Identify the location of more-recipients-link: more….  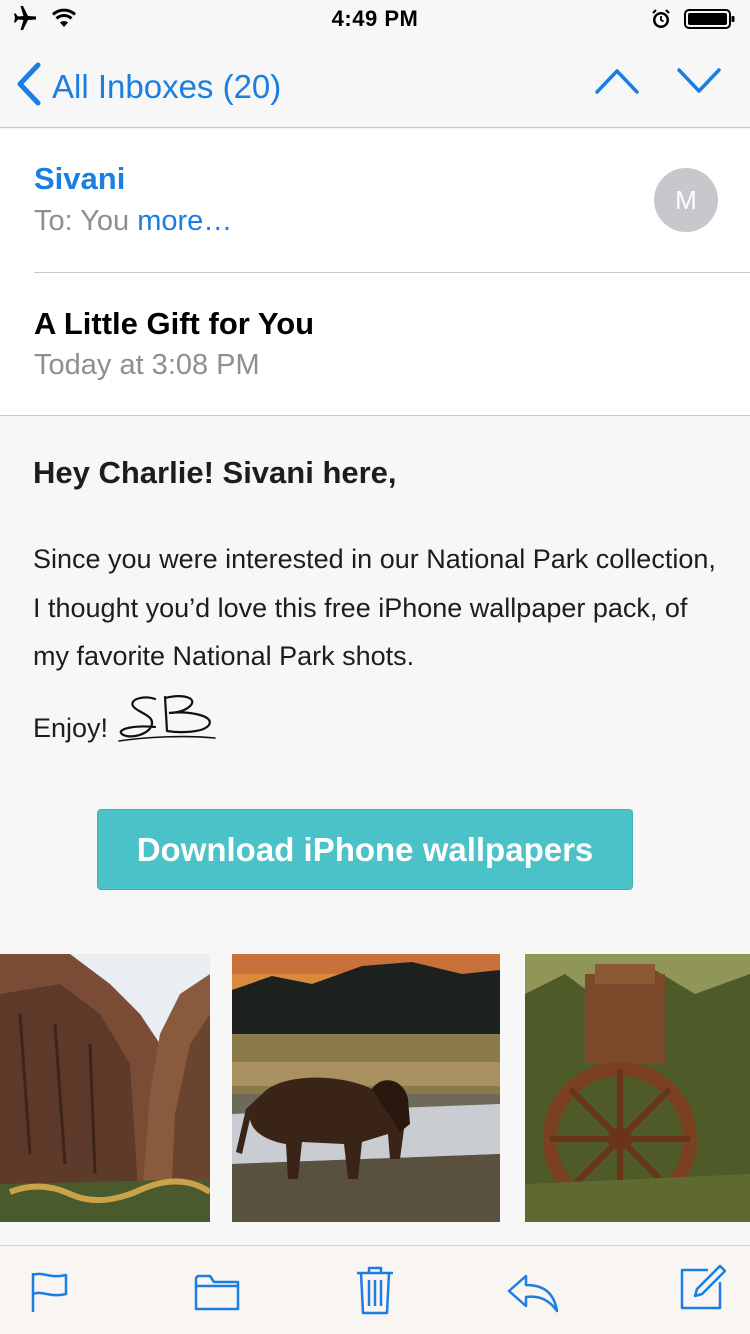
(184, 221).